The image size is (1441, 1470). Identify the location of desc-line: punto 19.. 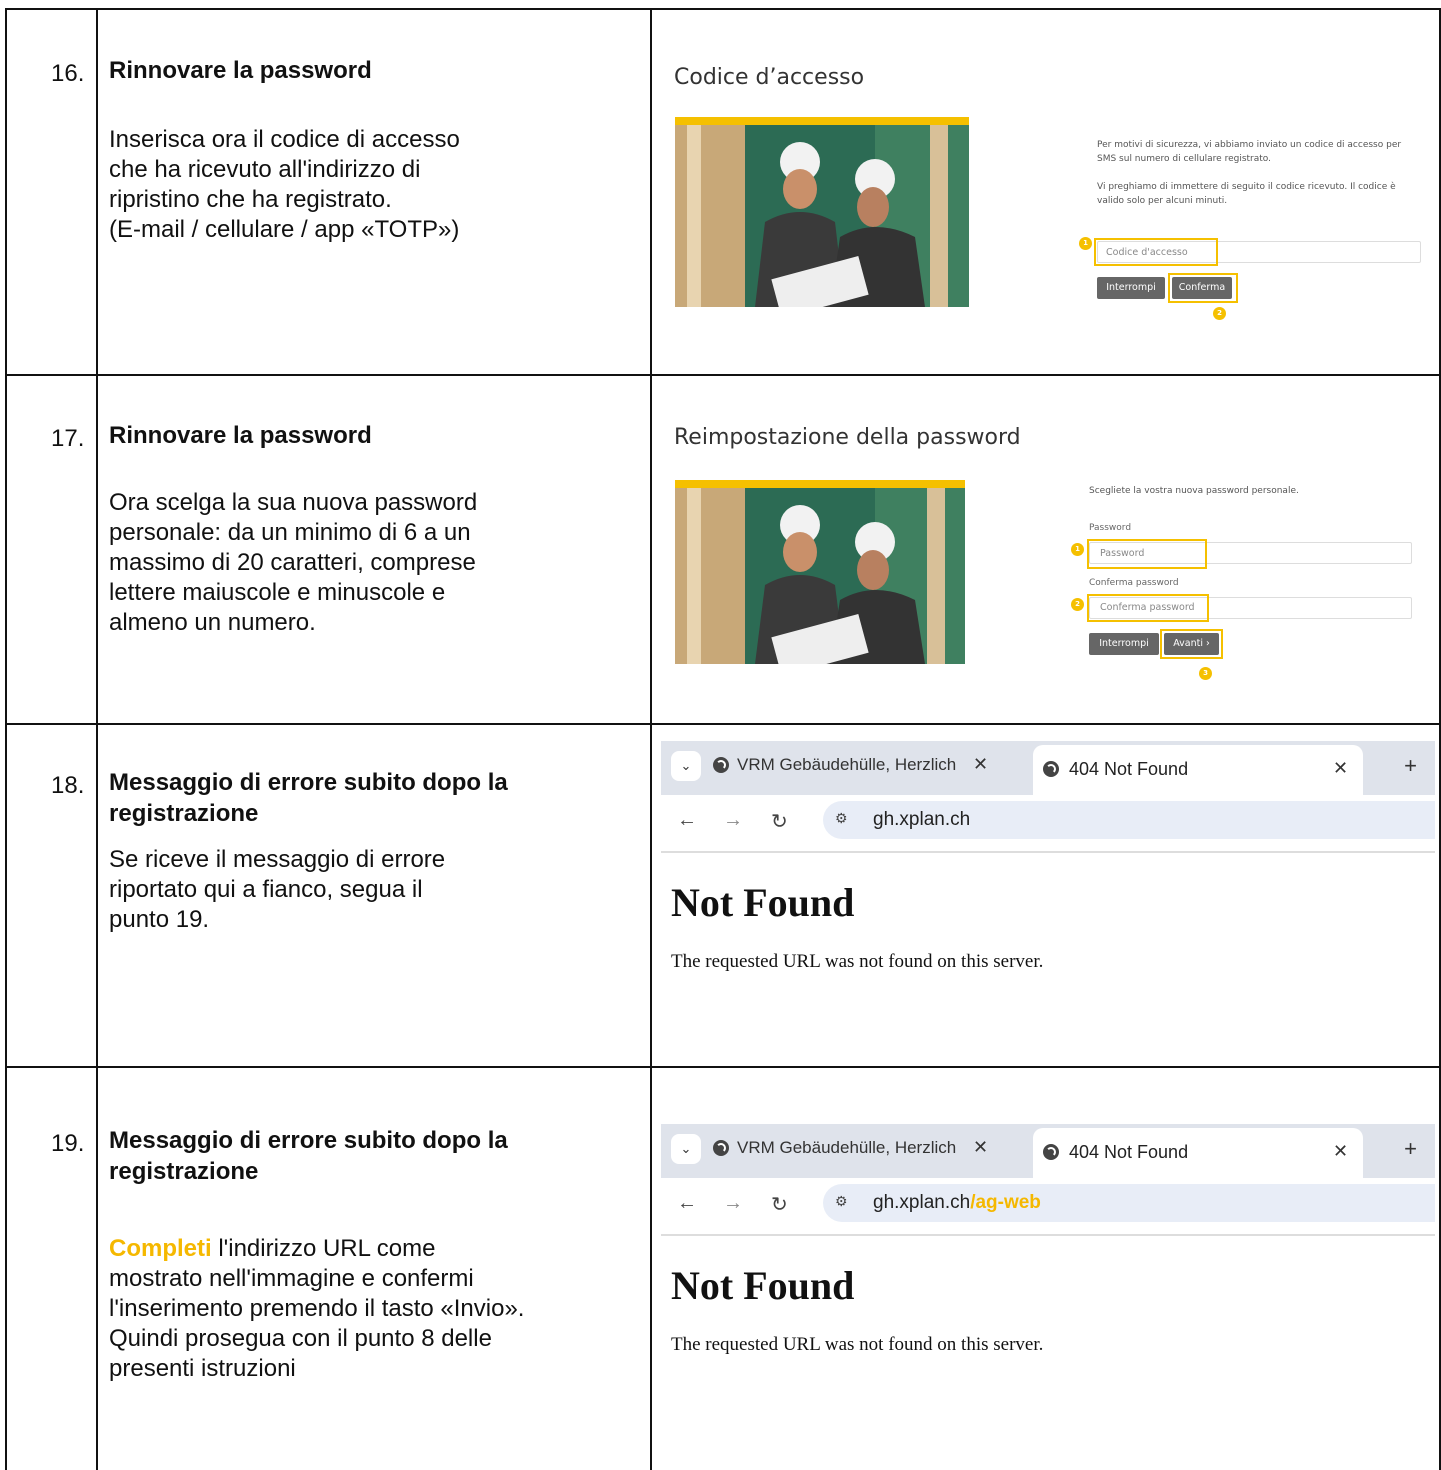
(159, 919).